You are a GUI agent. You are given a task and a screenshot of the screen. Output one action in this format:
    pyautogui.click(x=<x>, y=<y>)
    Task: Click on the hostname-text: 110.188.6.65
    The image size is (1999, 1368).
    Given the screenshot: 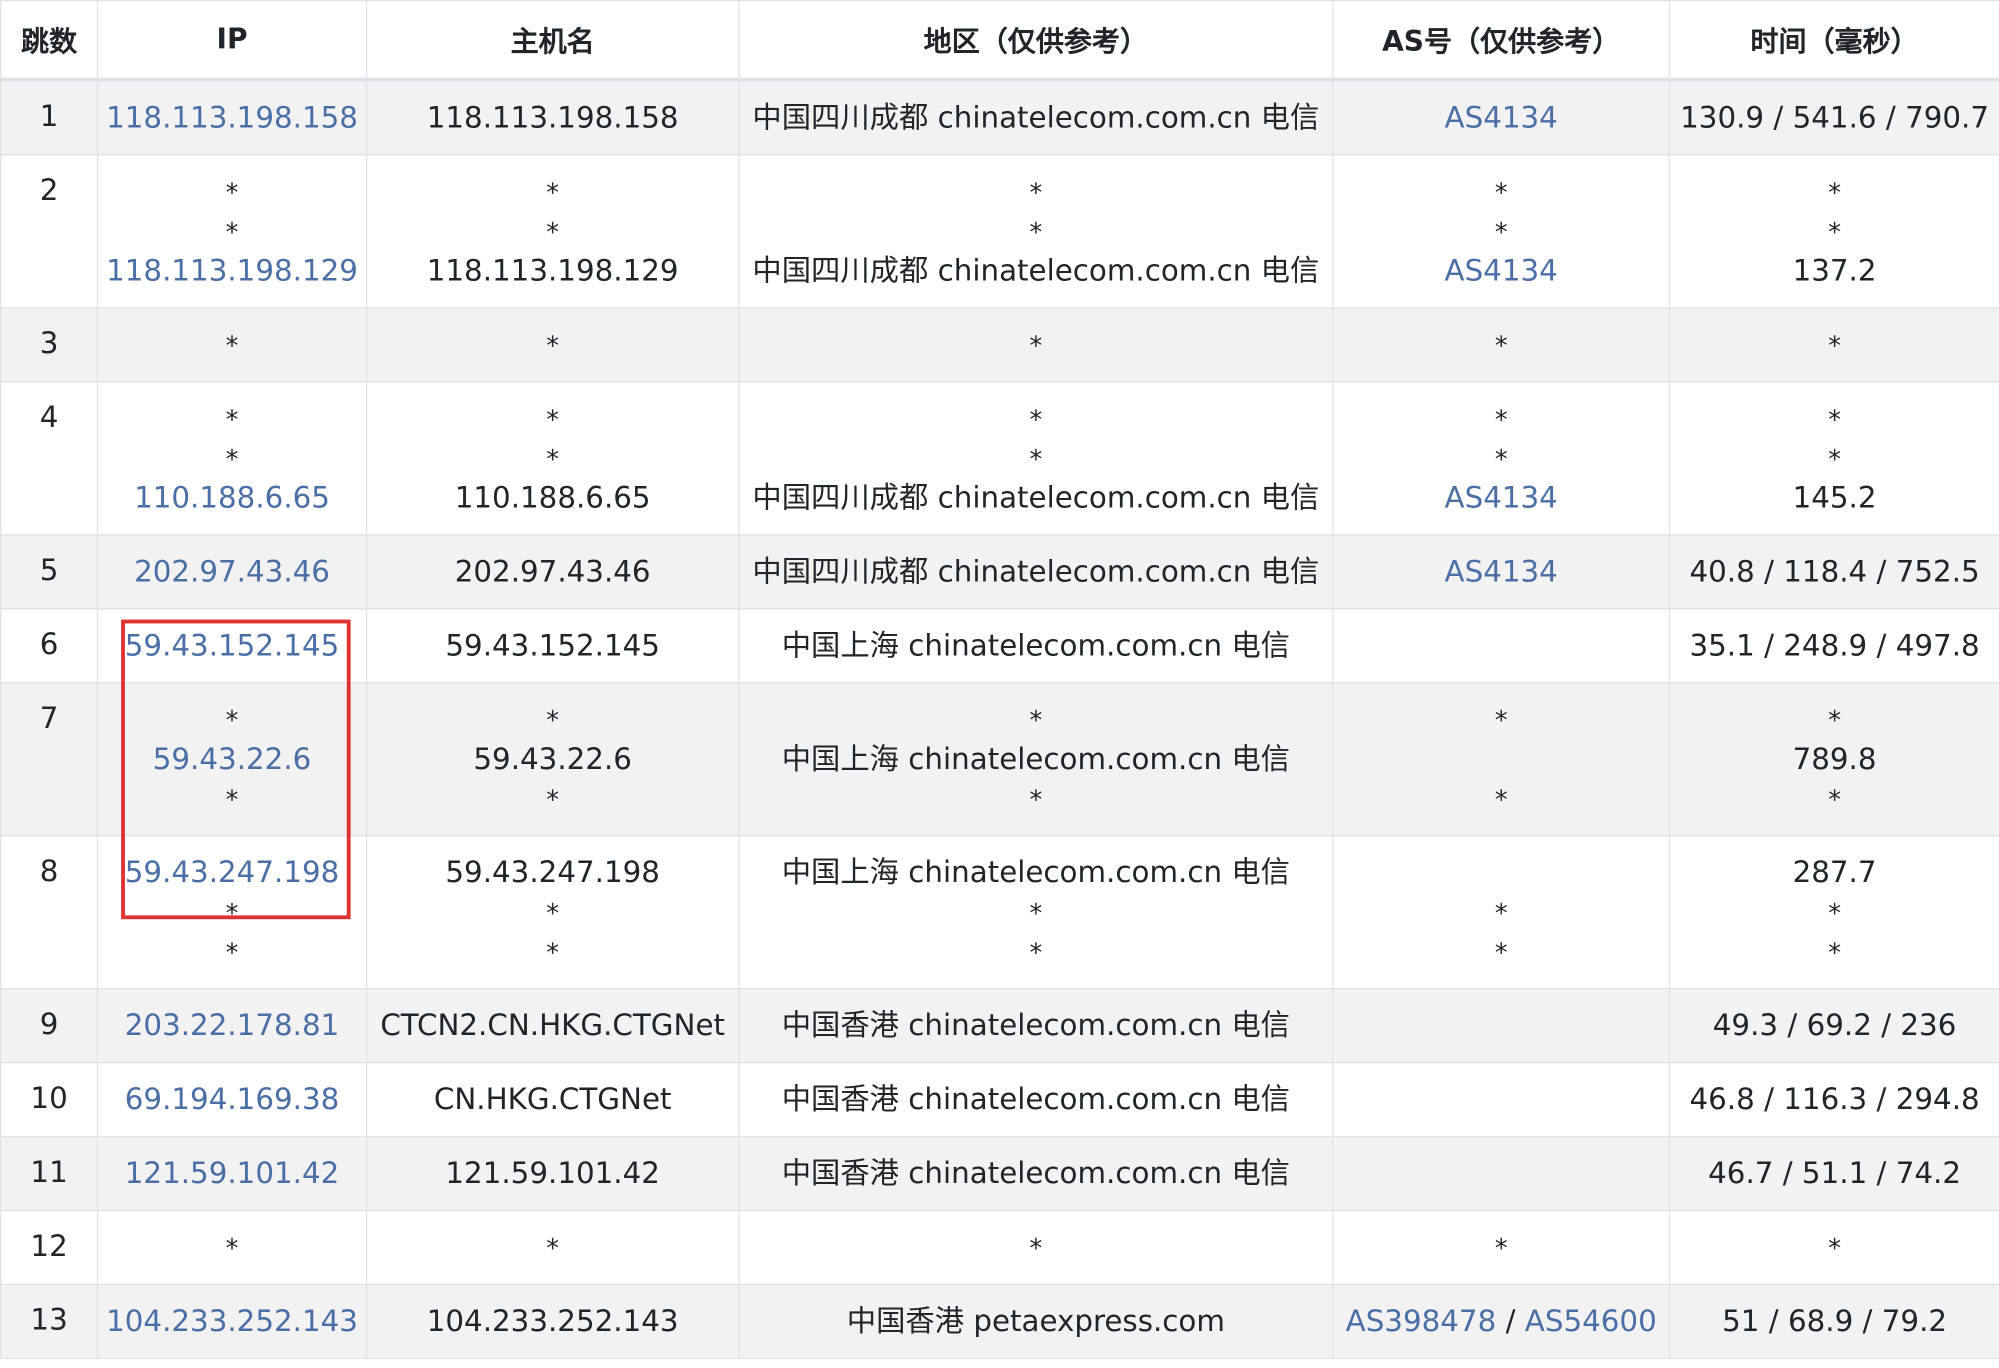 What is the action you would take?
    pyautogui.click(x=552, y=498)
    